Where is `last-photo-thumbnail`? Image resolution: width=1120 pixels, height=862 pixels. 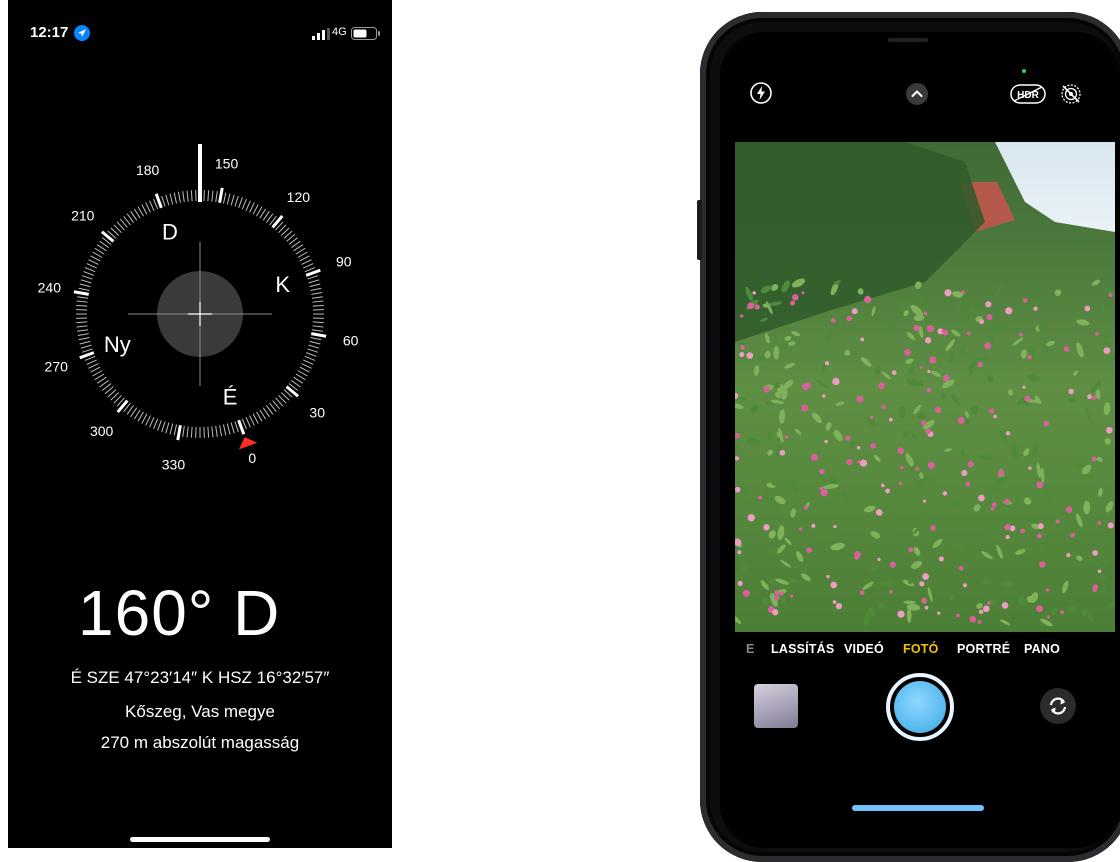 last-photo-thumbnail is located at coordinates (776, 706).